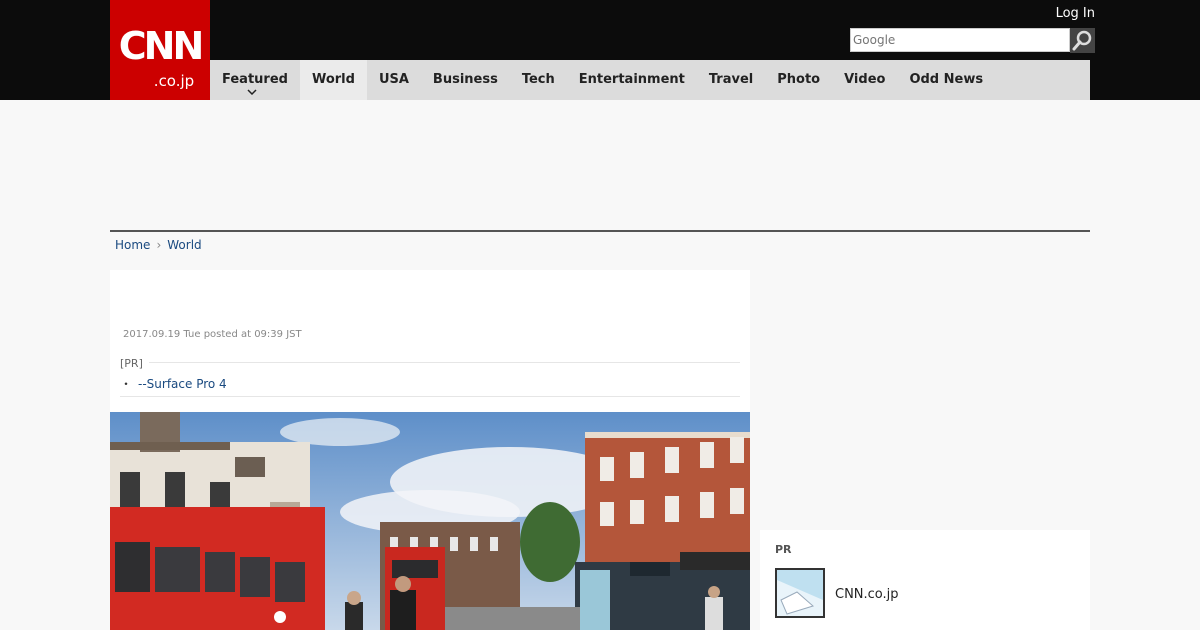 This screenshot has width=1200, height=630. I want to click on pr-ad-link: ・ --Surface Pro 4, so click(173, 383).